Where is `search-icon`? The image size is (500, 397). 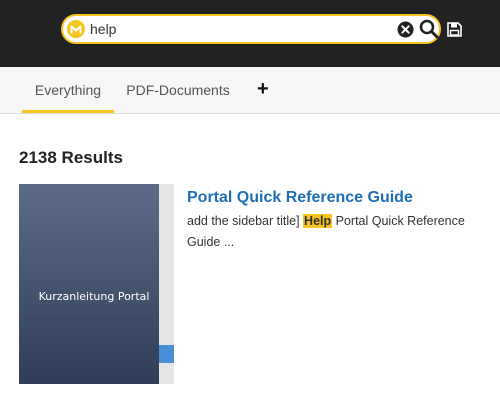
search-icon is located at coordinates (429, 29).